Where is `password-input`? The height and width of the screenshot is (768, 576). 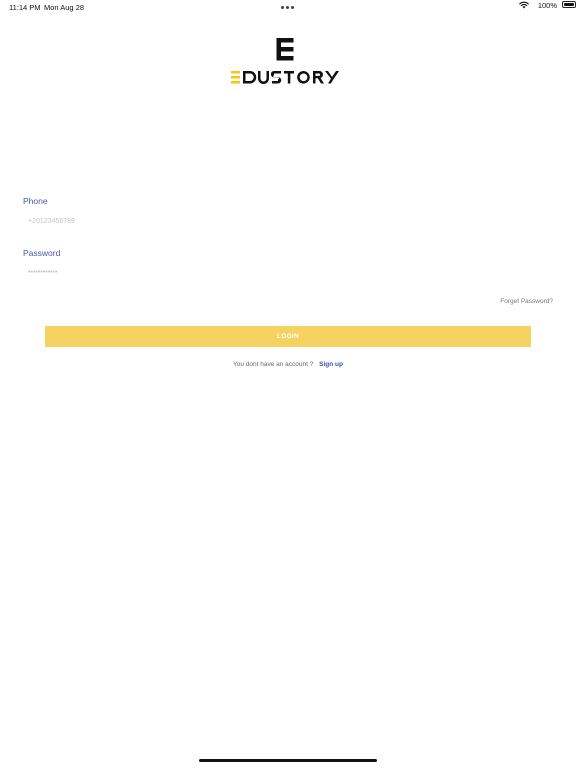 password-input is located at coordinates (290, 272).